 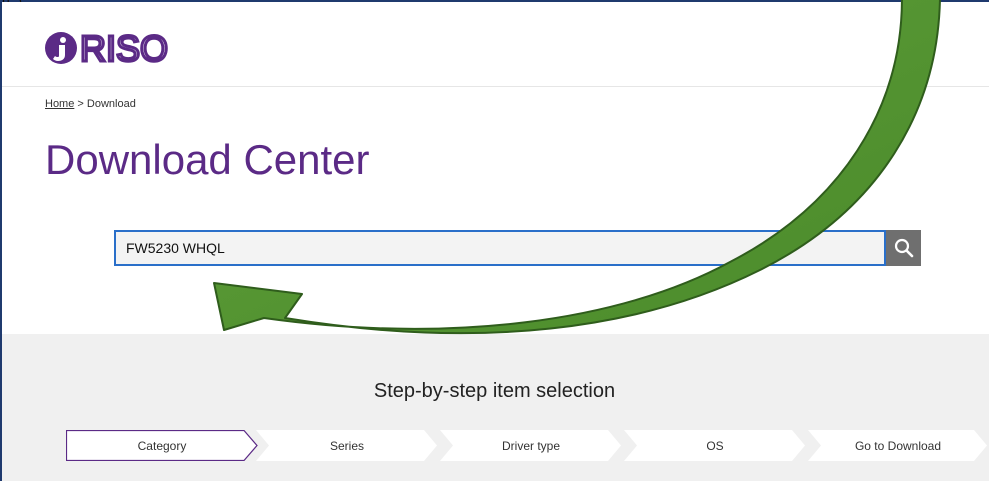 I want to click on step-series-label: Series, so click(x=346, y=445).